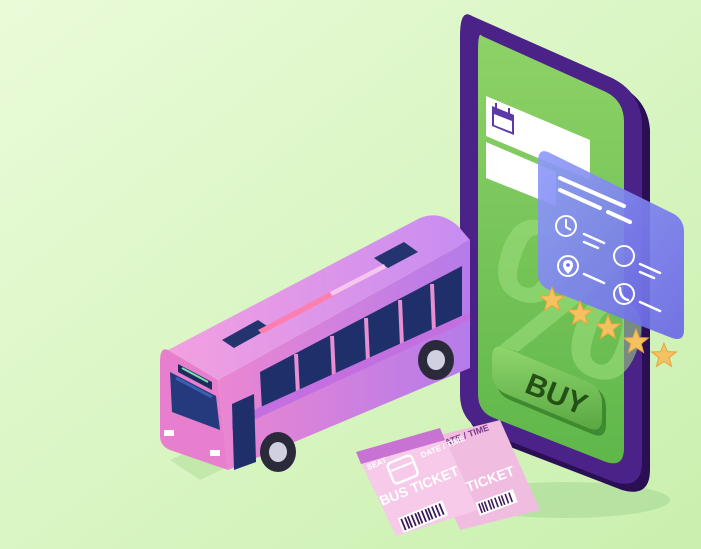 The image size is (701, 549). Describe the element at coordinates (278, 452) in the screenshot. I see `bus-wheel-front` at that location.